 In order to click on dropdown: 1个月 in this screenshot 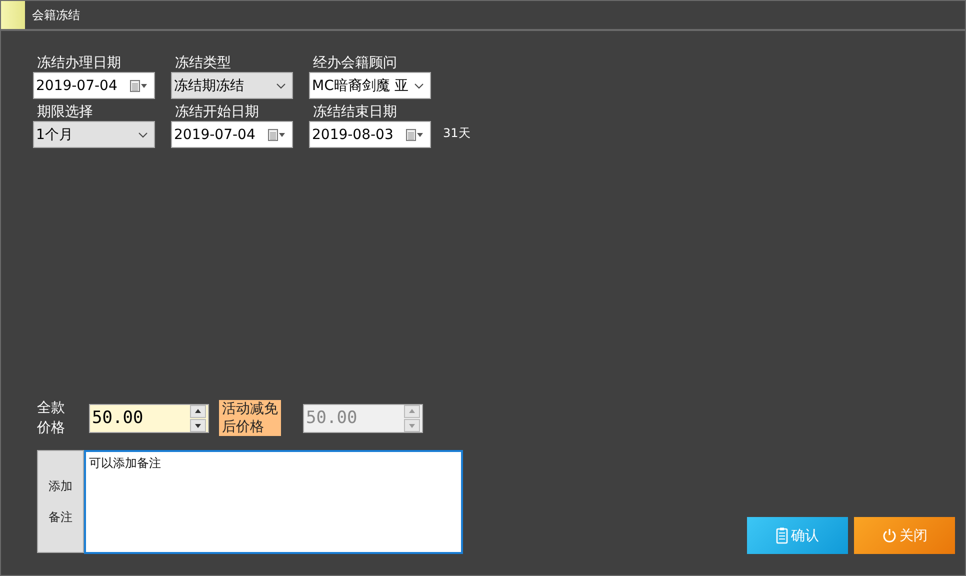, I will do `click(94, 134)`.